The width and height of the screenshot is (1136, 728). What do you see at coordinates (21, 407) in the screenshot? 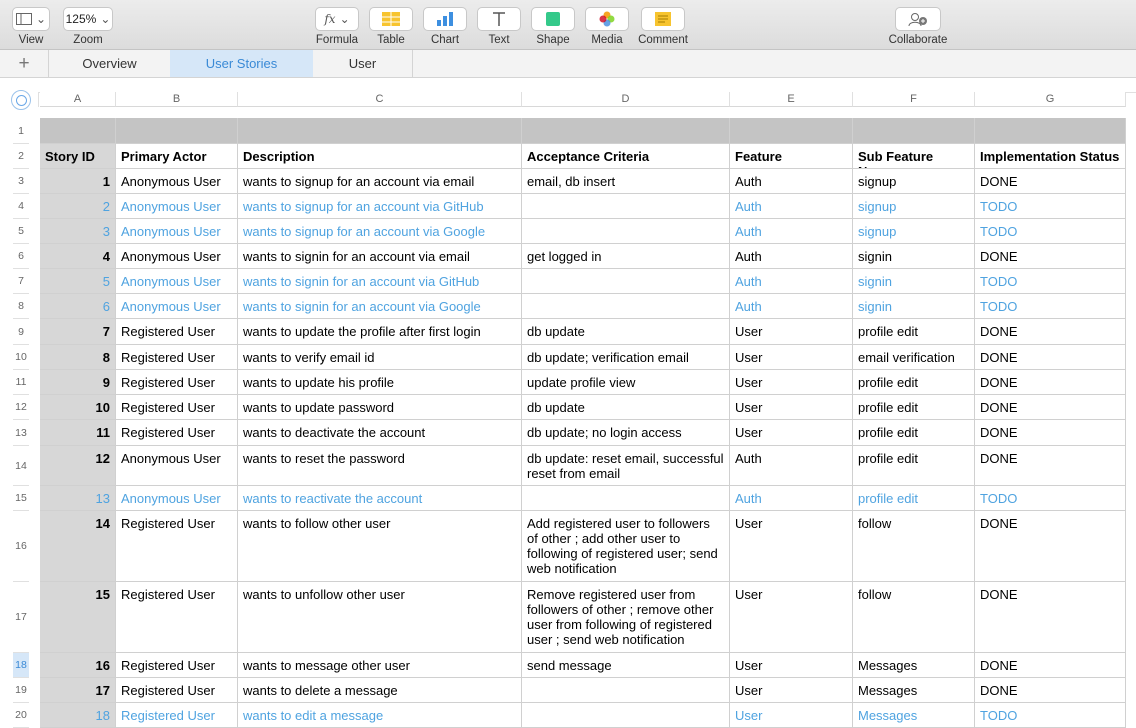
I see `row-header: 12` at bounding box center [21, 407].